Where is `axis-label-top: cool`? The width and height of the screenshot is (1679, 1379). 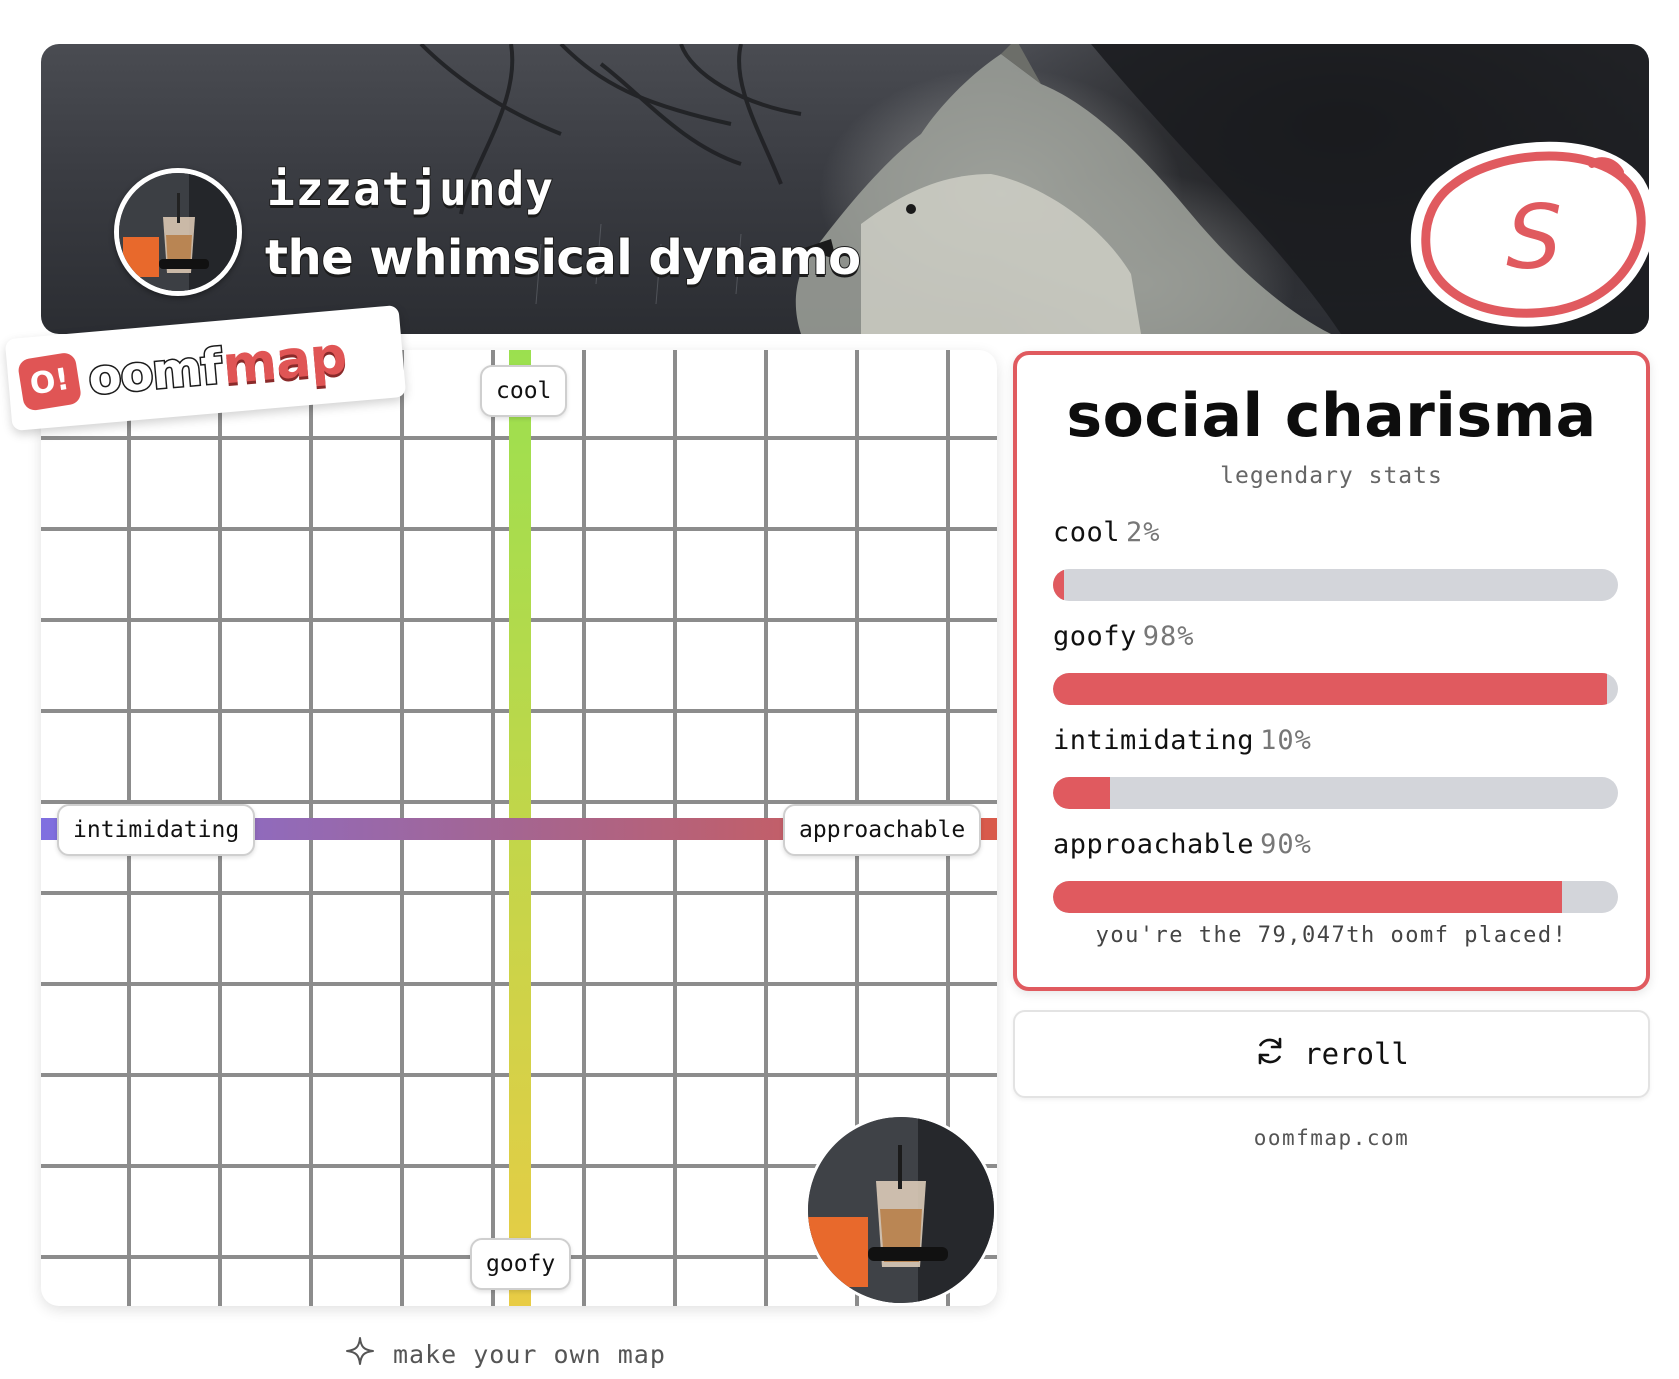 axis-label-top: cool is located at coordinates (524, 391).